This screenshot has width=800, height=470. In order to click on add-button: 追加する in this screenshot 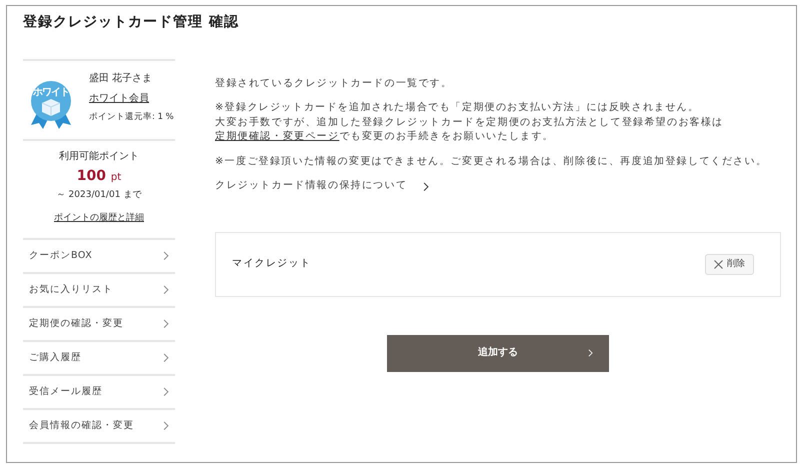, I will do `click(498, 353)`.